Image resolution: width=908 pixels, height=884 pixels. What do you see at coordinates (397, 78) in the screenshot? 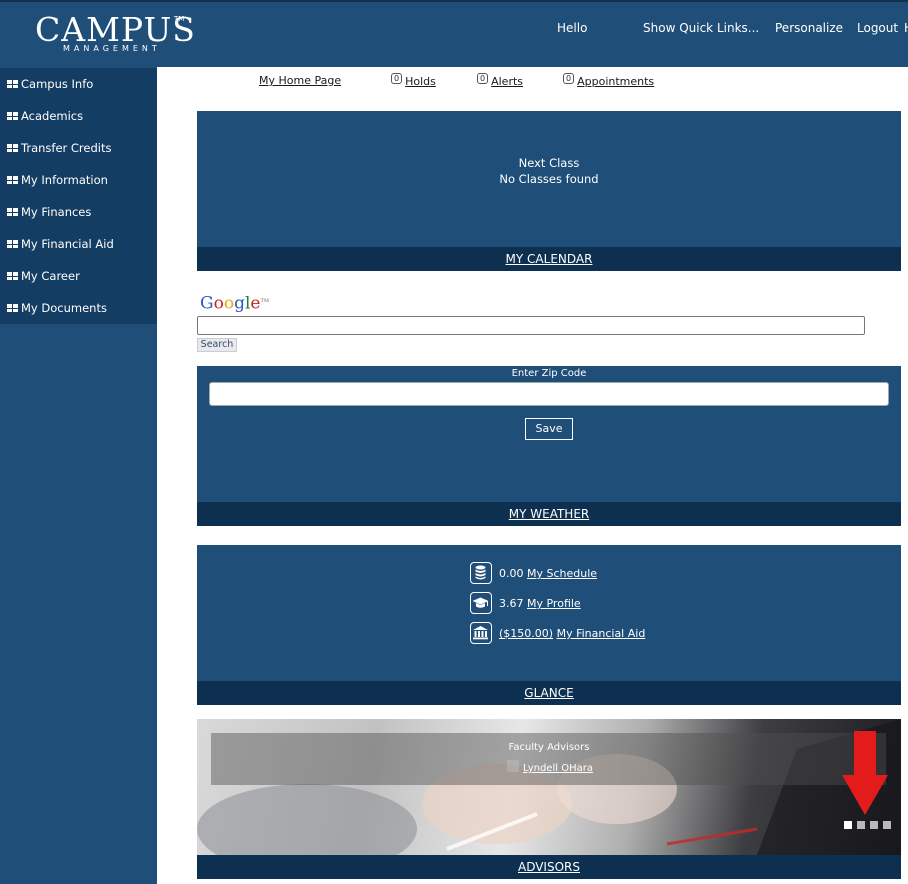
I see `holds-count-badge: 0` at bounding box center [397, 78].